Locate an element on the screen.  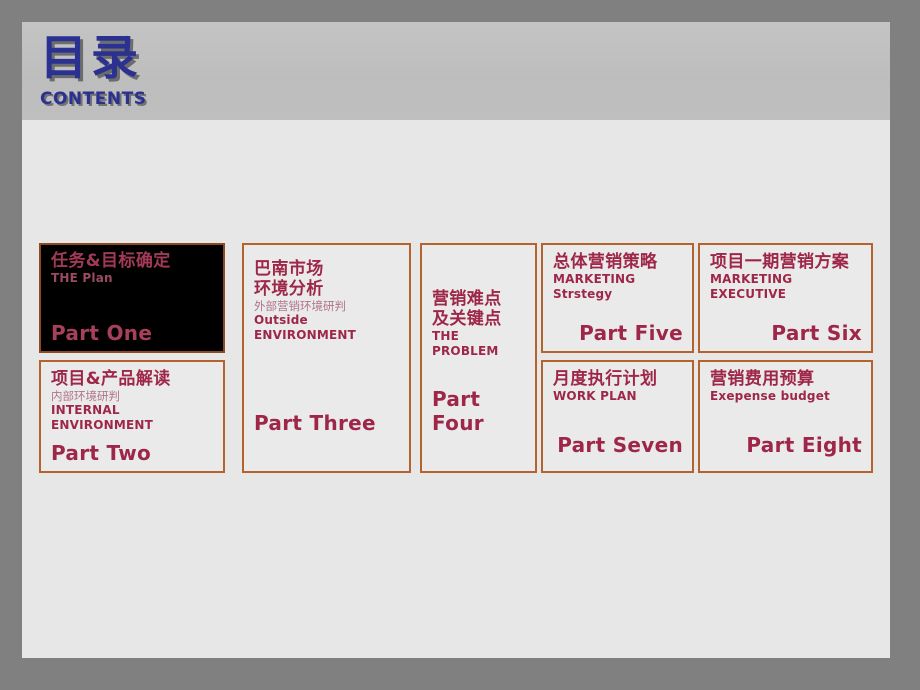
card-cn-subtitle: 内部环境研判 is located at coordinates (85, 396).